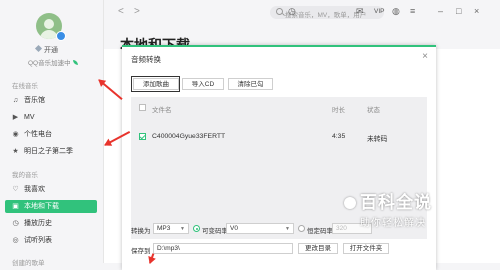 This screenshot has width=500, height=270. Describe the element at coordinates (350, 203) in the screenshot. I see `paw-icon` at that location.